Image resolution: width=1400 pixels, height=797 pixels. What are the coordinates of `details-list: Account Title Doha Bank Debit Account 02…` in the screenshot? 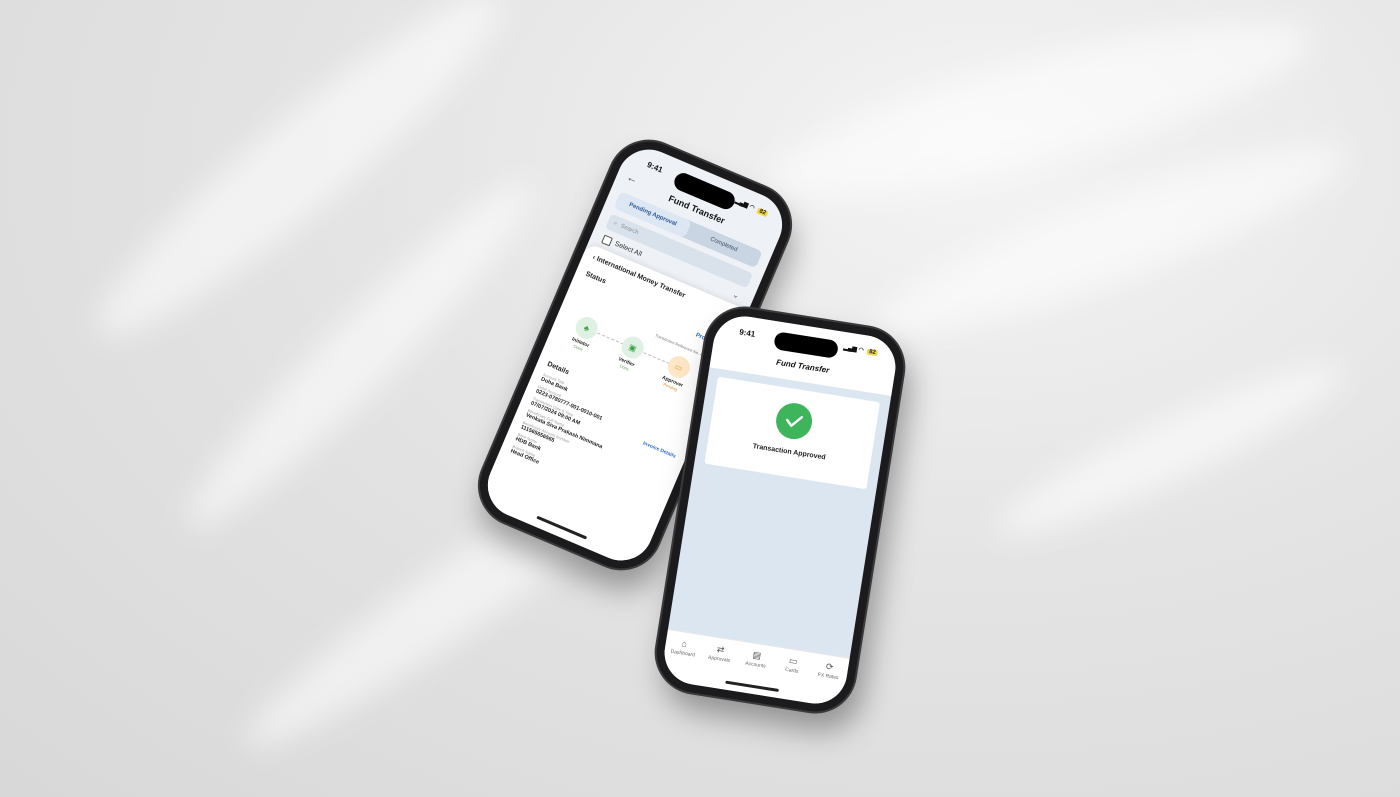 It's located at (586, 439).